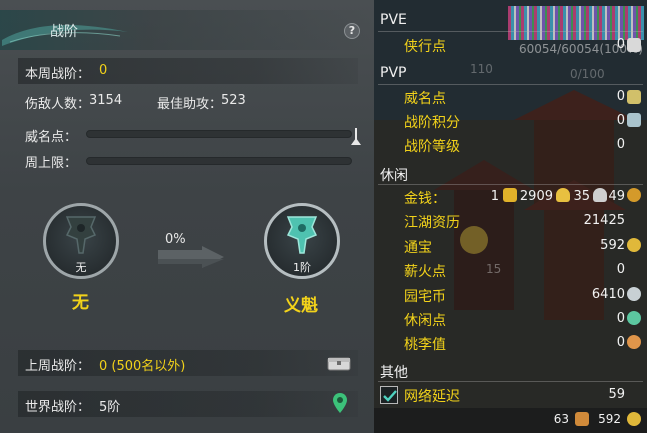 This screenshot has height=433, width=647. Describe the element at coordinates (620, 318) in the screenshot. I see `leisure-points-value: 0` at that location.